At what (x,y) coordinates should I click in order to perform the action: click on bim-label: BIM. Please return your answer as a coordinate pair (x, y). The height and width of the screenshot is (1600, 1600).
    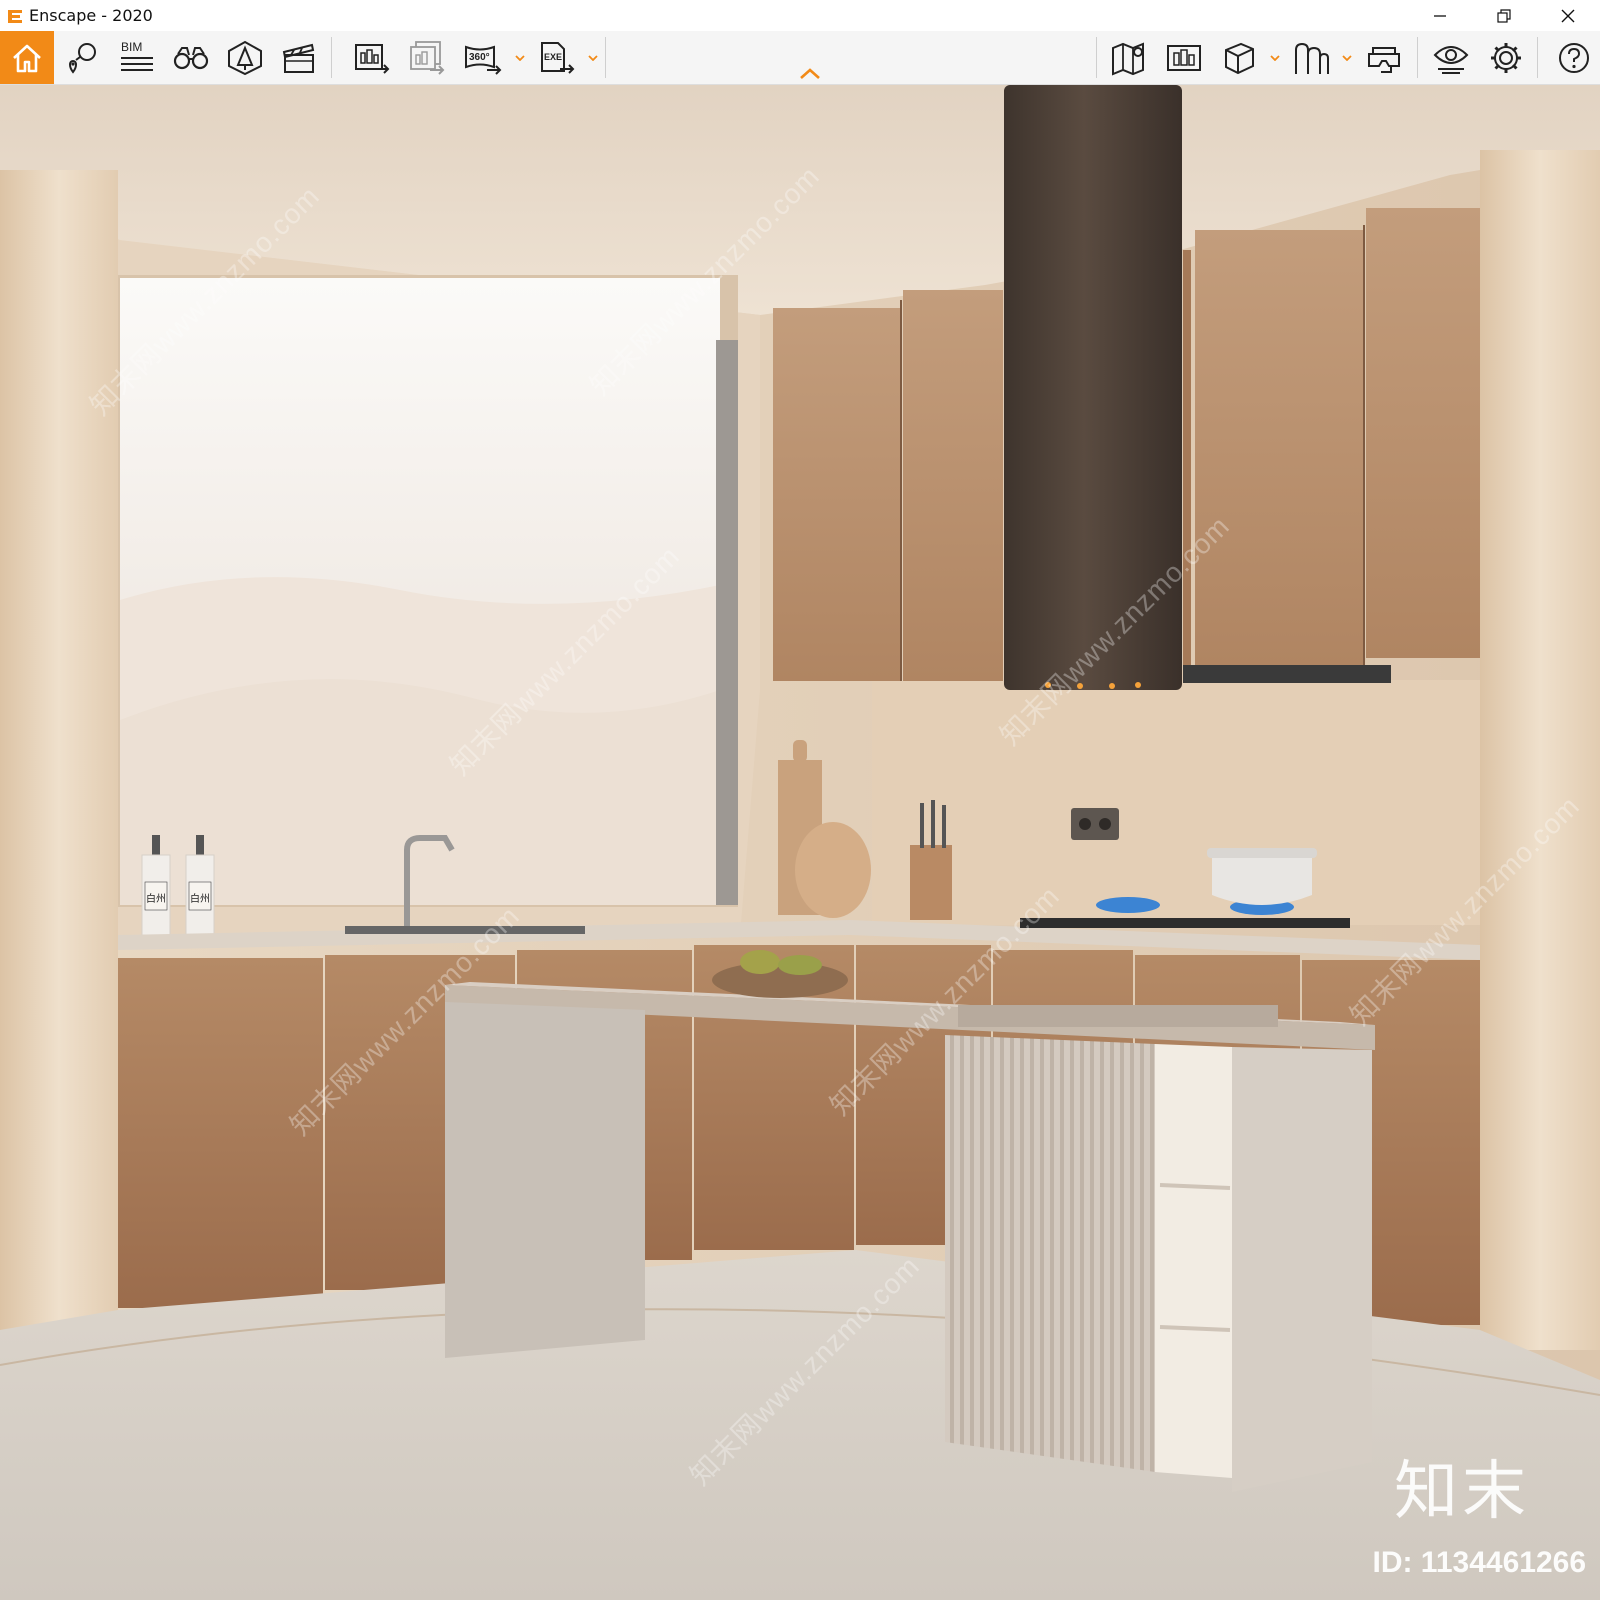
    Looking at the image, I should click on (131, 47).